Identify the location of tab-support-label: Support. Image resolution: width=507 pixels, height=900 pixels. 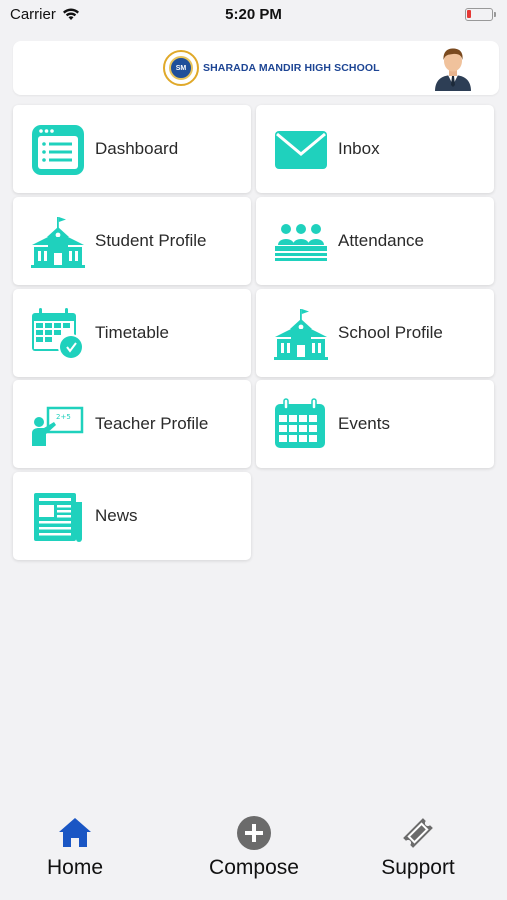
(418, 867).